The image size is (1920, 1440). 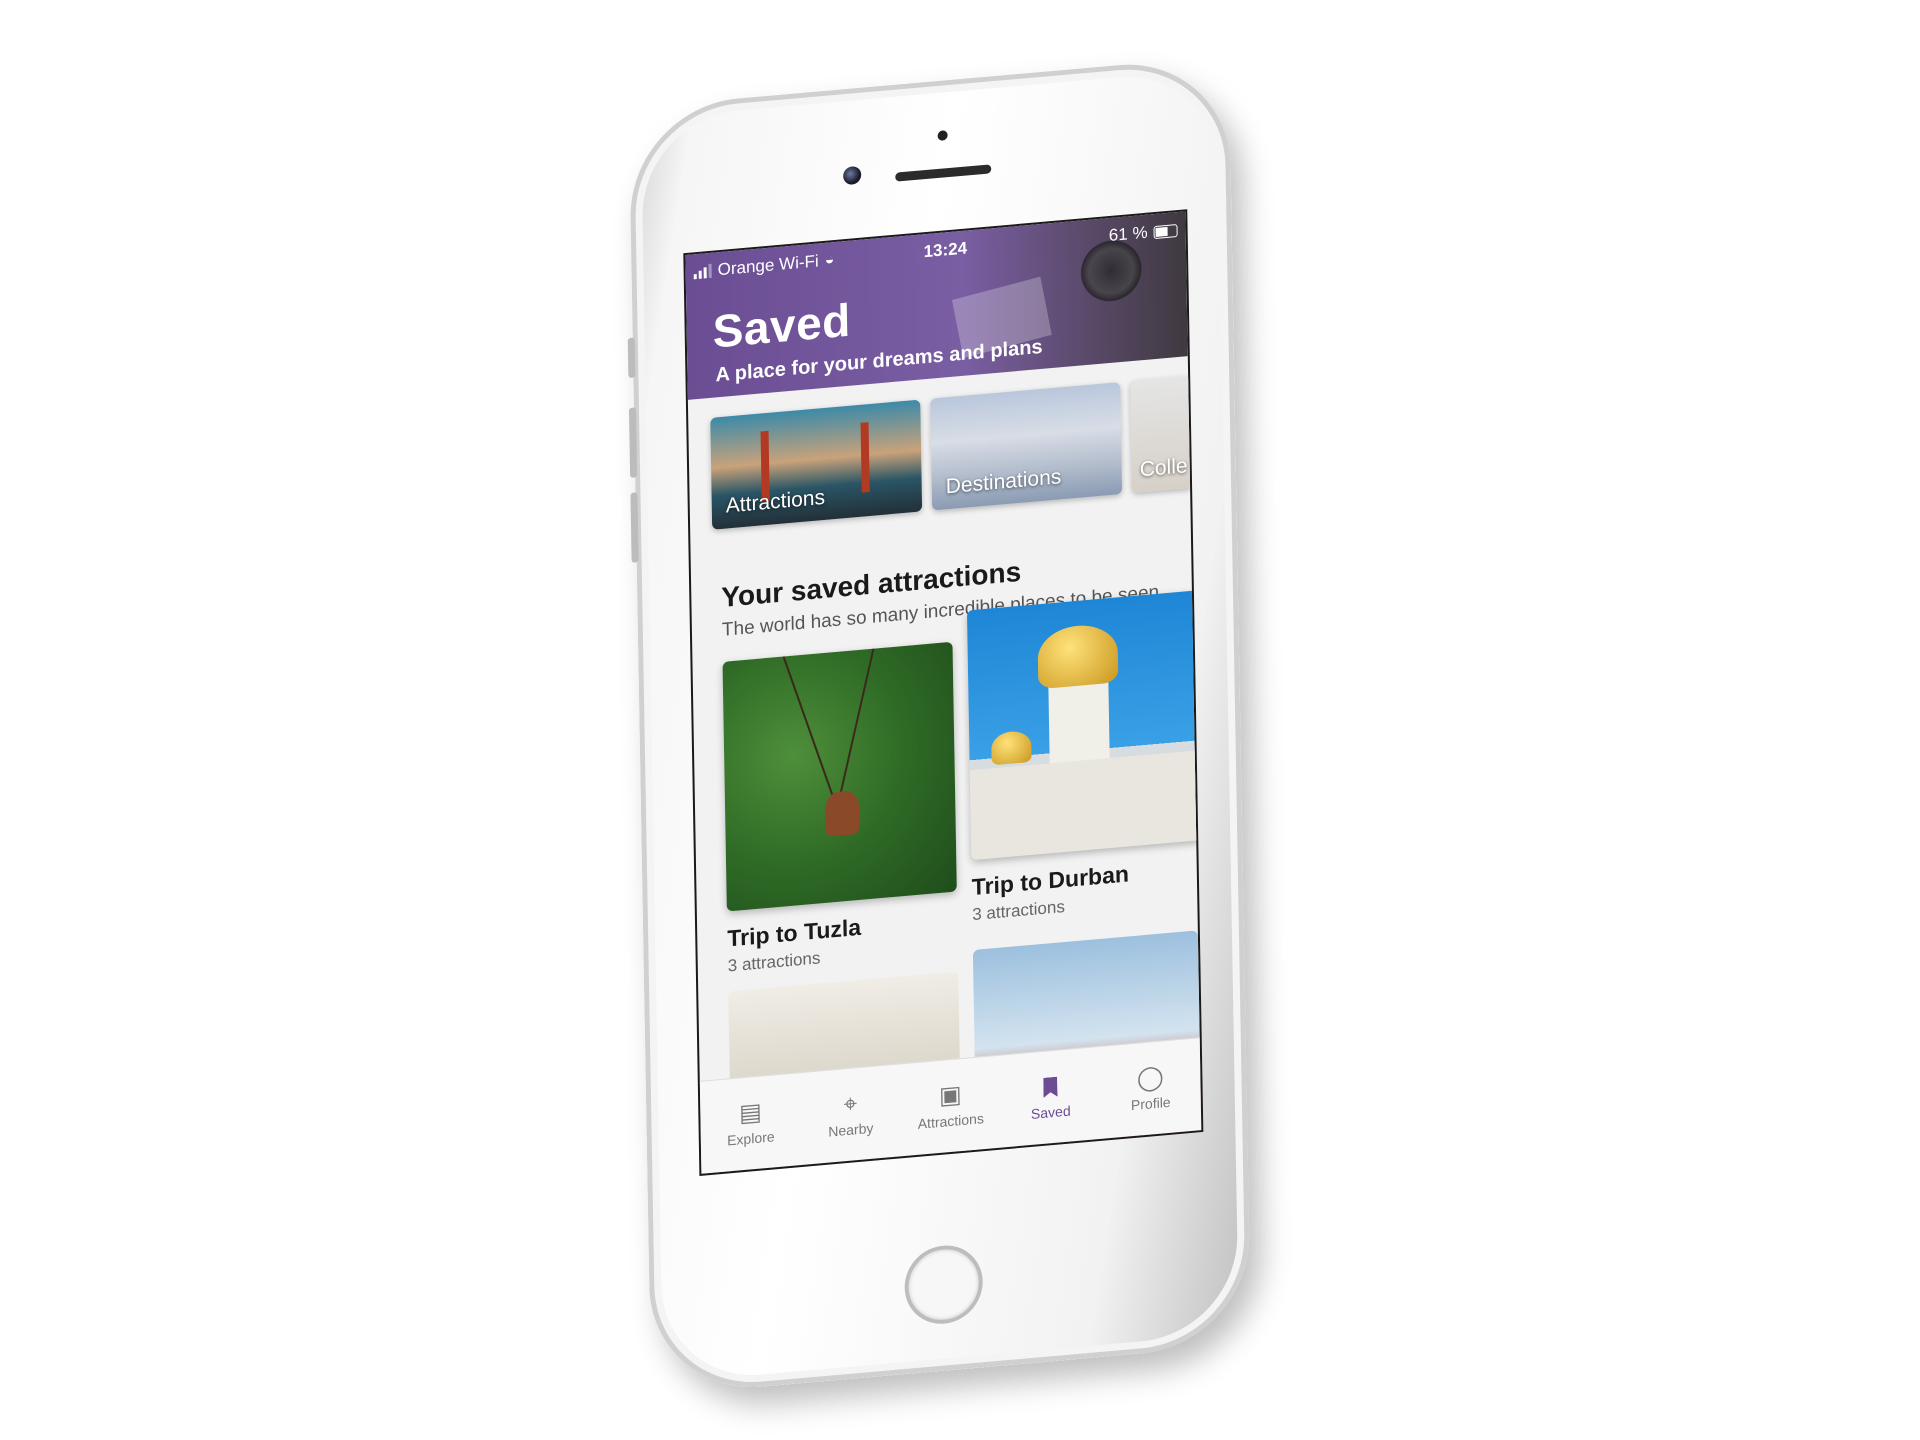 I want to click on bridge-decoration, so click(x=865, y=457).